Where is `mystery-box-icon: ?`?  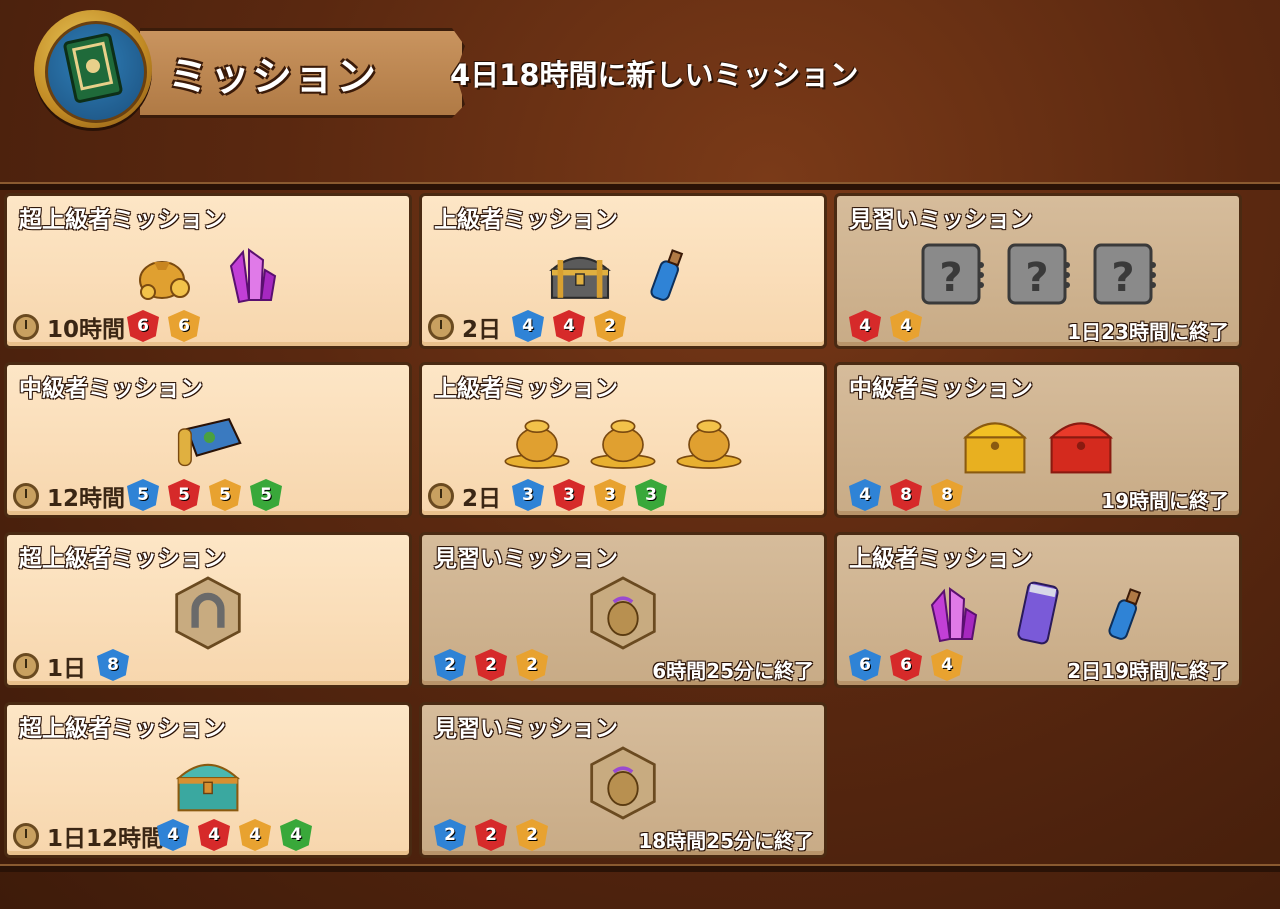 mystery-box-icon: ? is located at coordinates (1038, 274).